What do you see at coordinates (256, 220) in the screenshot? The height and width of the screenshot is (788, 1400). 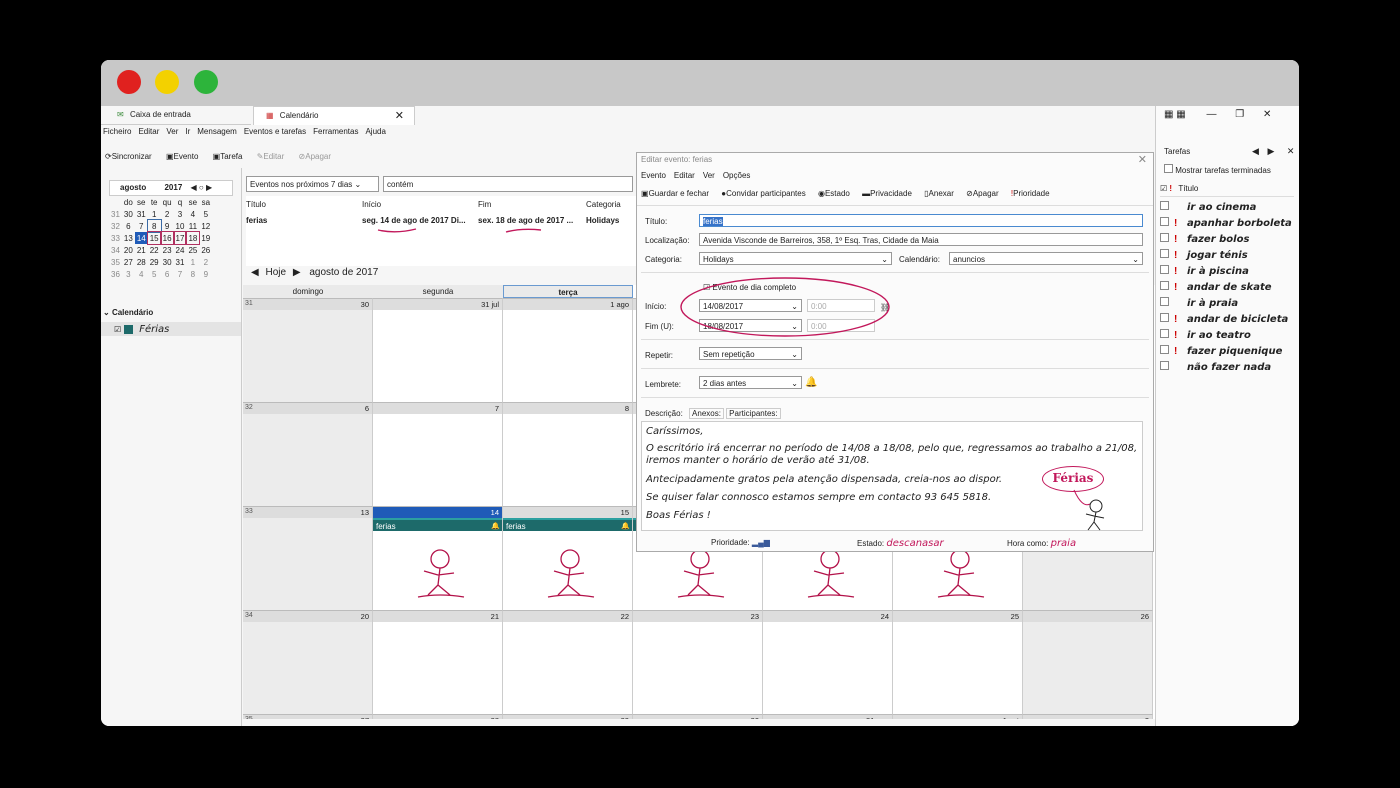 I see `event-row-title: ferias` at bounding box center [256, 220].